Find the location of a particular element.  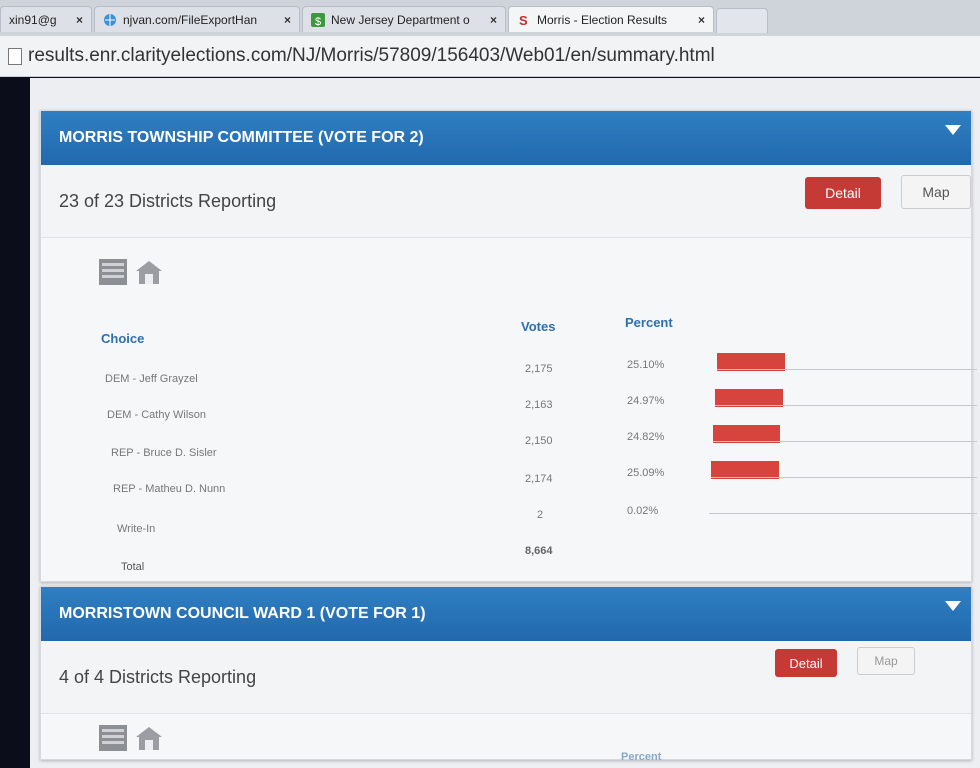

clarity-logo-icon: S is located at coordinates (524, 20).